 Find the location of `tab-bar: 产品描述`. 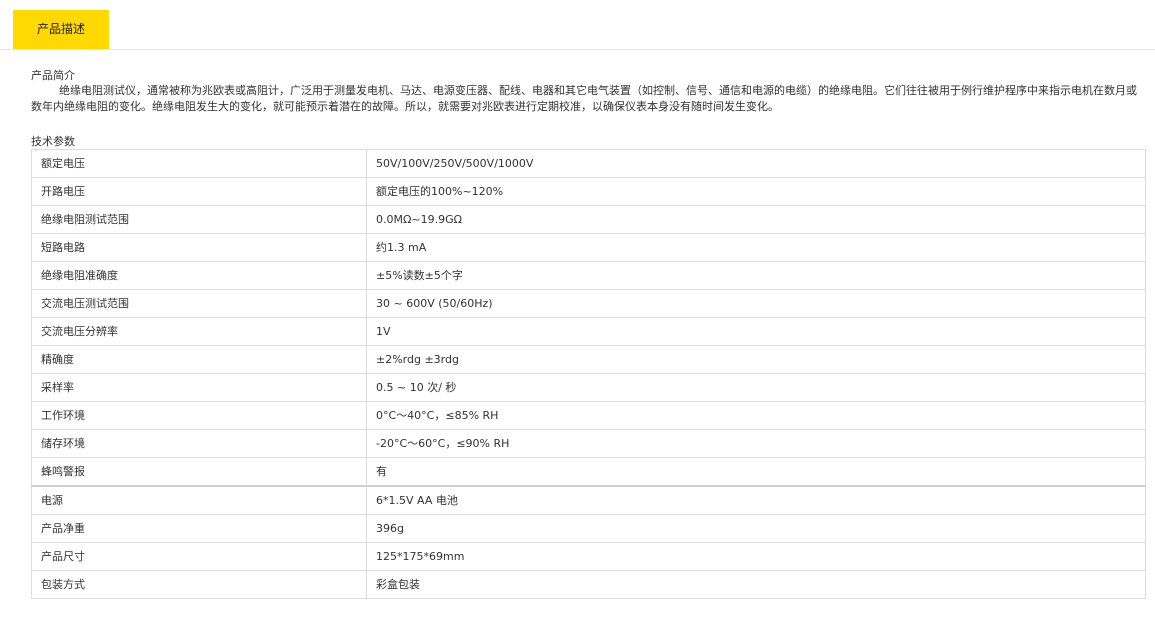

tab-bar: 产品描述 is located at coordinates (577, 25).